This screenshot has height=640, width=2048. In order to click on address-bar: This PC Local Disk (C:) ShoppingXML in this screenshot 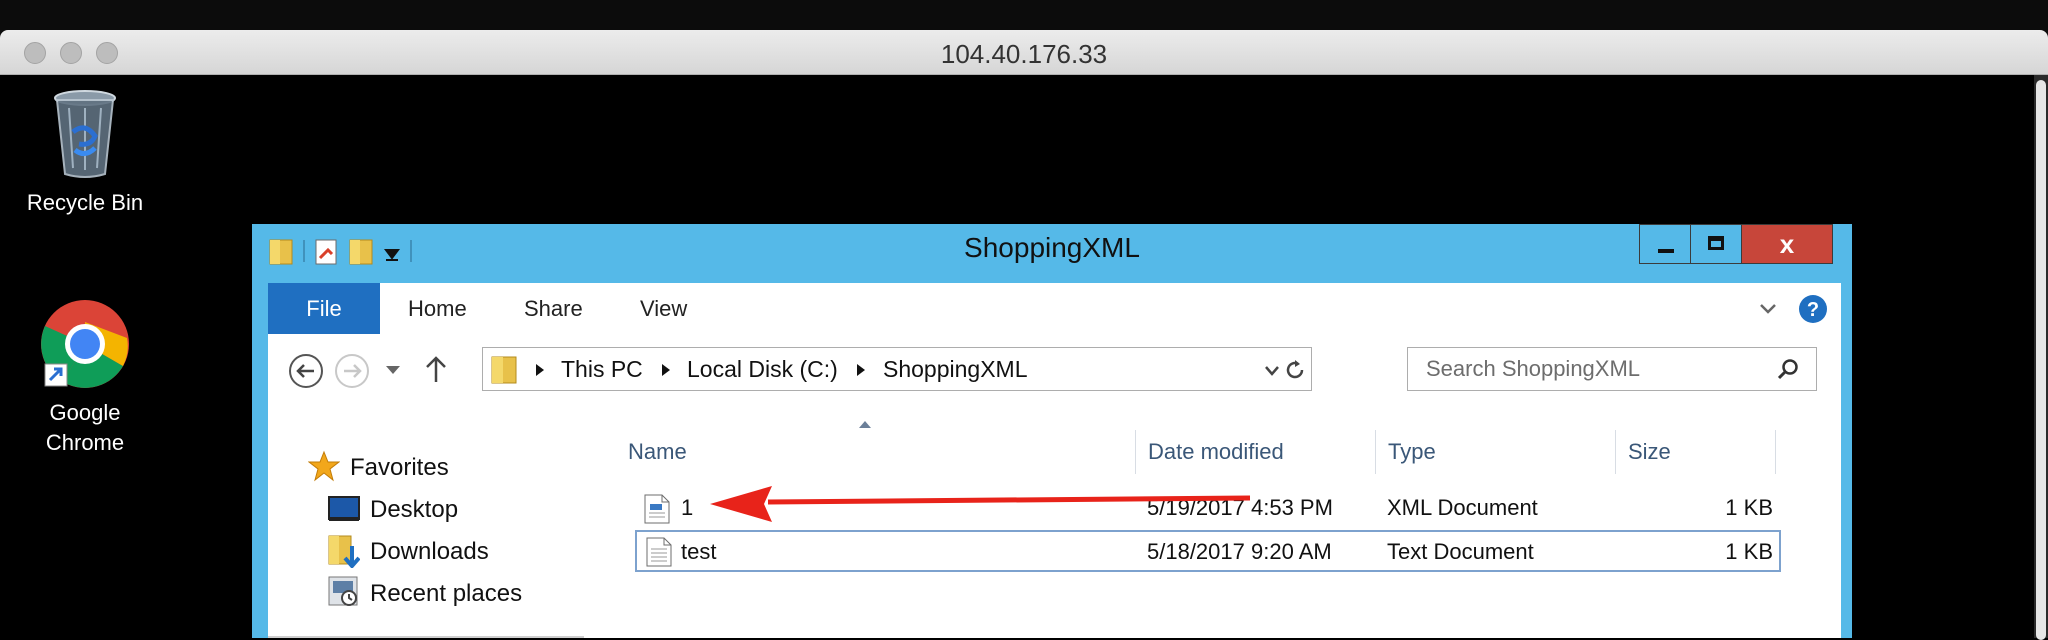, I will do `click(897, 369)`.